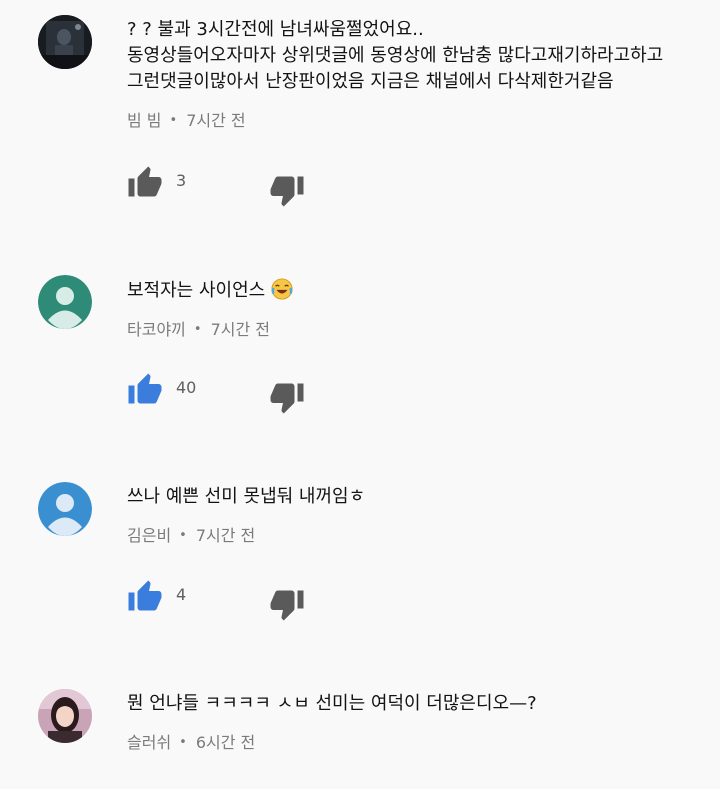 Image resolution: width=720 pixels, height=789 pixels. What do you see at coordinates (423, 497) in the screenshot?
I see `comment-text: 쓰나 예쁜 선미 못냅둬 내꺼임ㅎ` at bounding box center [423, 497].